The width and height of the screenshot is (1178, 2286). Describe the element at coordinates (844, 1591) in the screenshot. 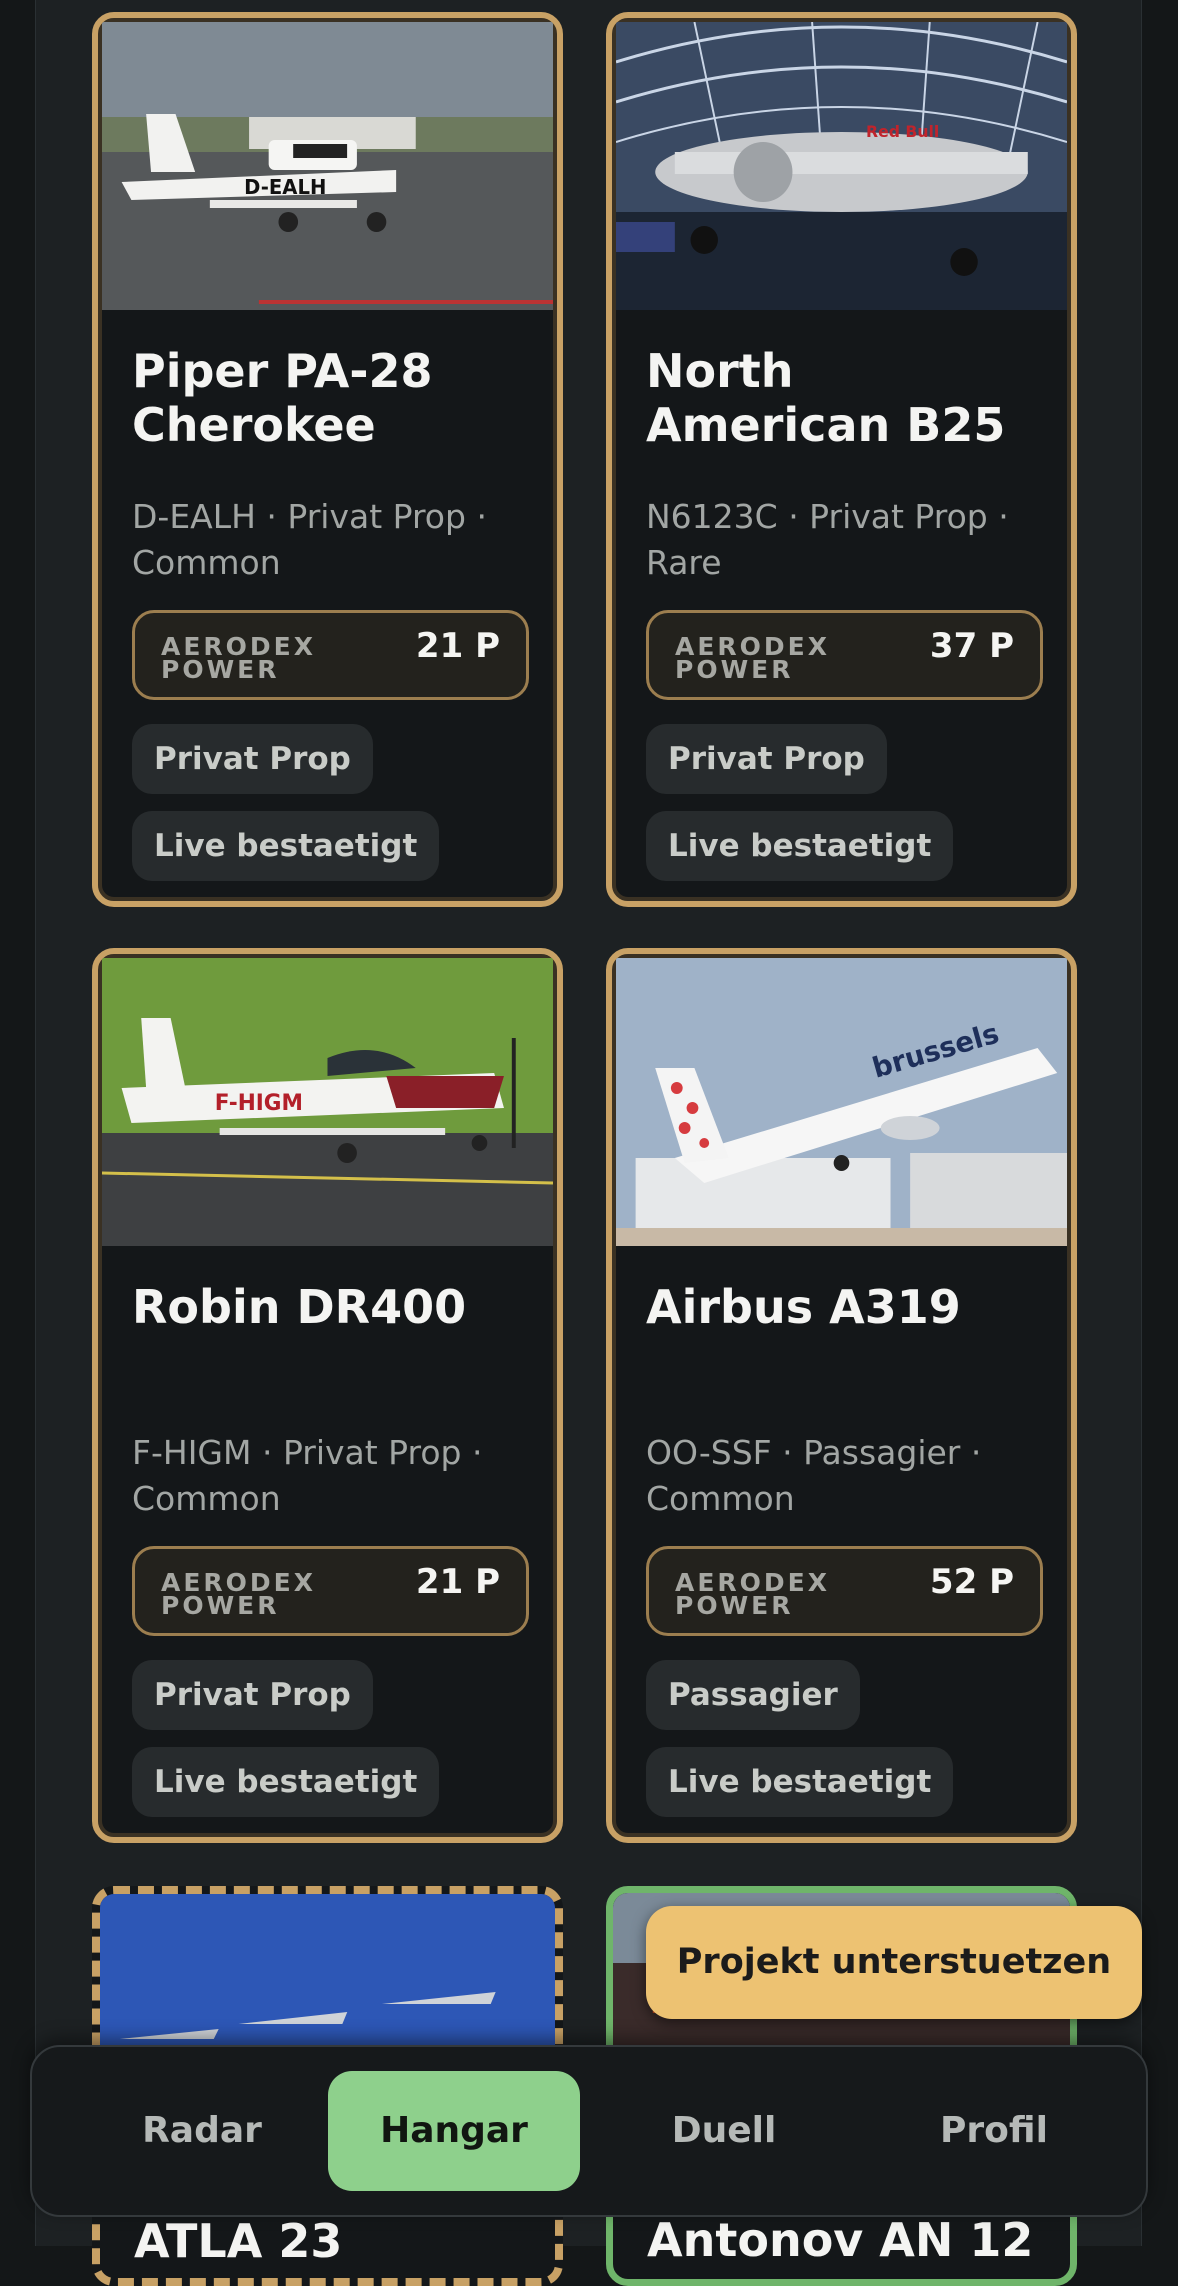

I see `aerodex-power: AERODEX POWER 52 P` at that location.